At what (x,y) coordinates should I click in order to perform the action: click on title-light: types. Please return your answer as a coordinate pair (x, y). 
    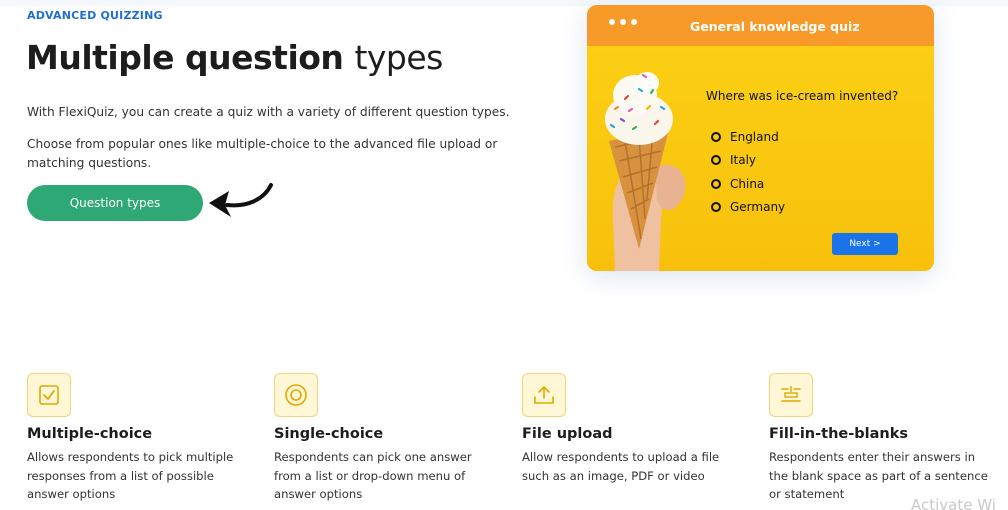
    Looking at the image, I should click on (398, 57).